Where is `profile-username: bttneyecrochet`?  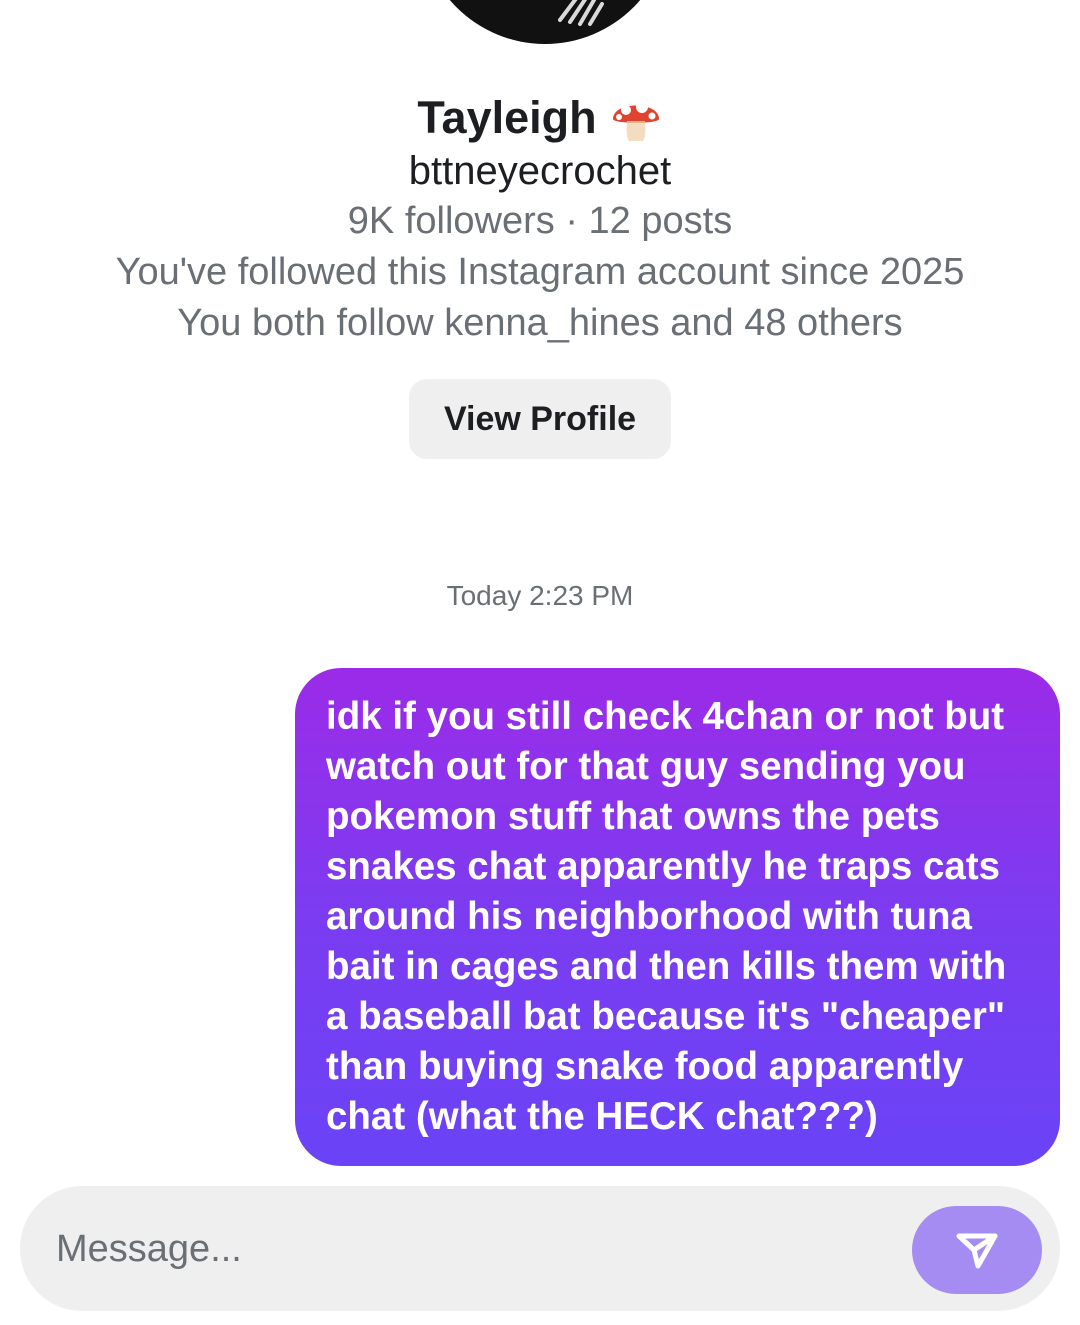 profile-username: bttneyecrochet is located at coordinates (540, 171).